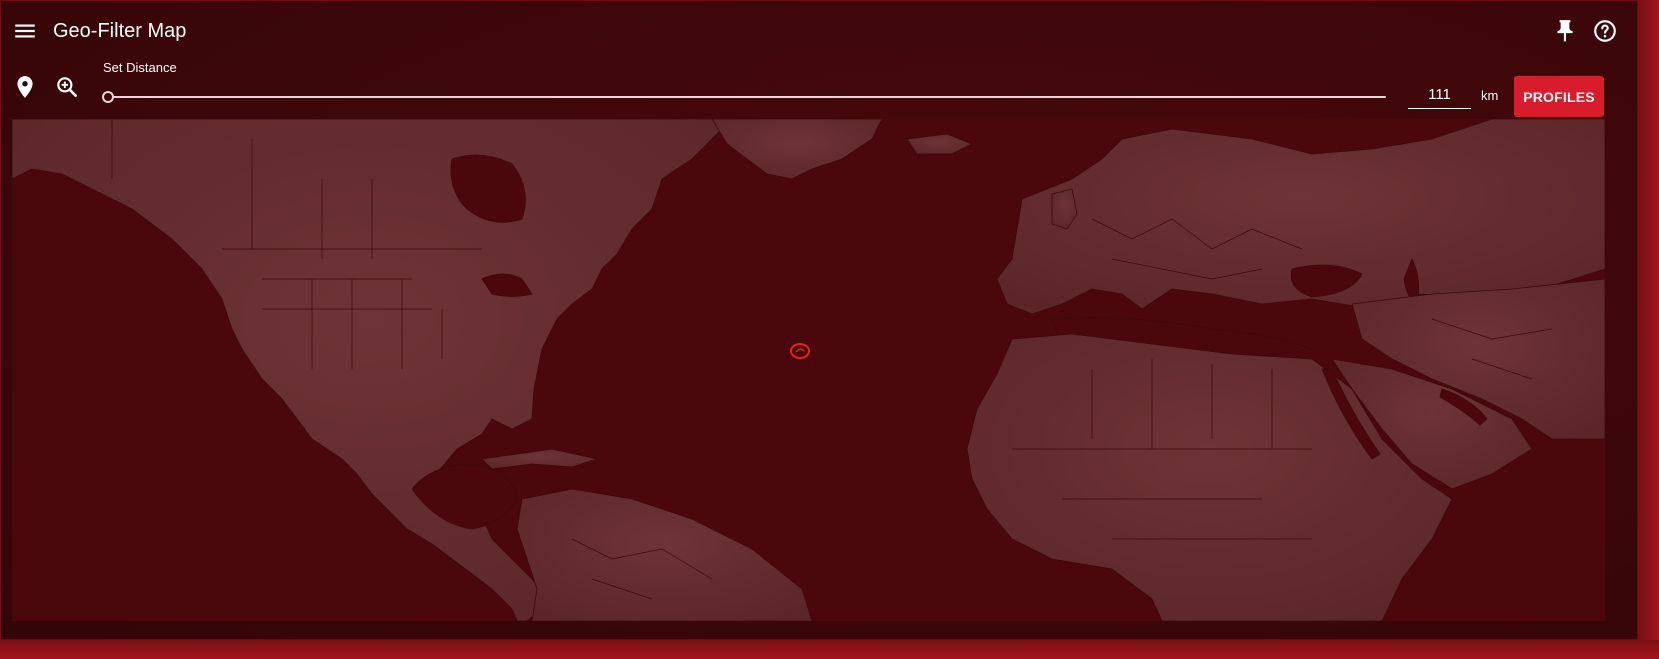 This screenshot has width=1659, height=659. What do you see at coordinates (1439, 94) in the screenshot?
I see `distance-input` at bounding box center [1439, 94].